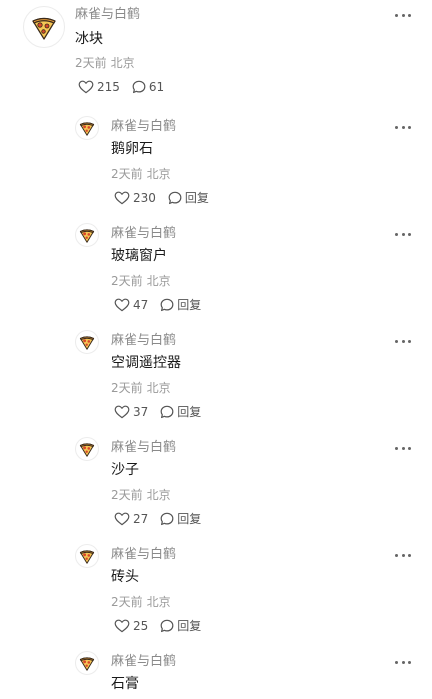  Describe the element at coordinates (216, 673) in the screenshot. I see `reply-item: 麻雀与白鹤 石膏` at that location.